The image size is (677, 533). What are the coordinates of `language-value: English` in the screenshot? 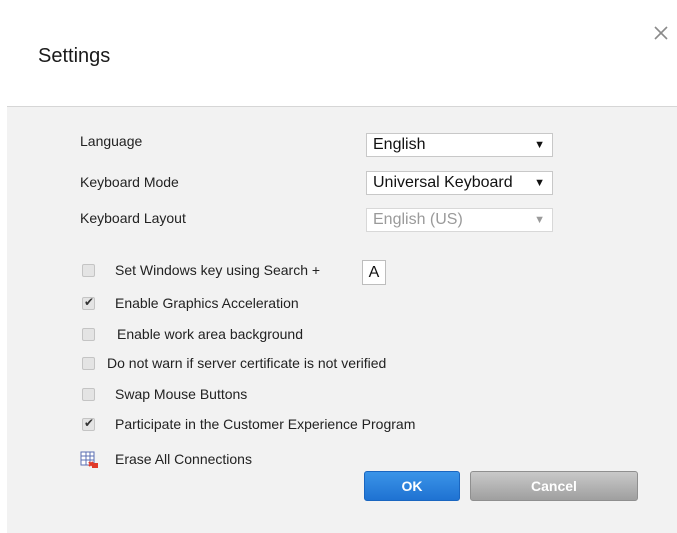 It's located at (399, 144).